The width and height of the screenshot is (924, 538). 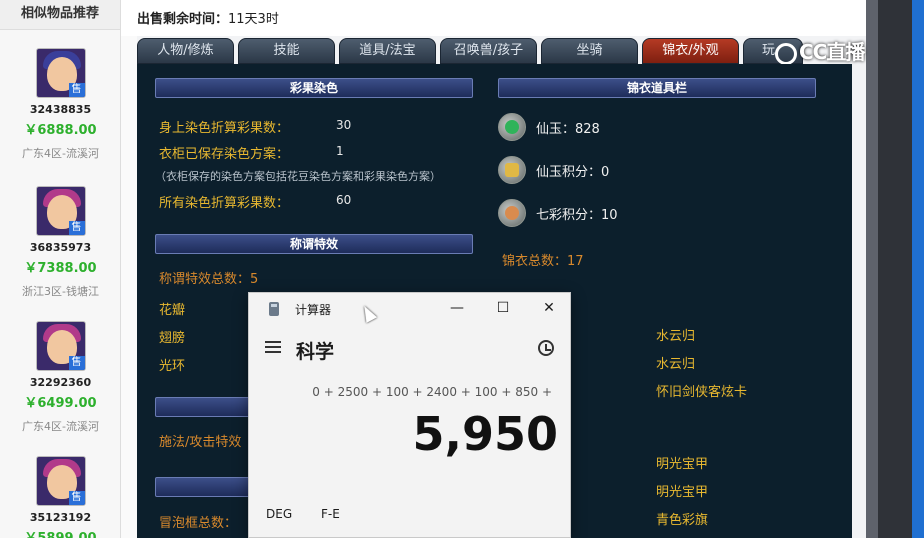 I want to click on dye-wardrobe-value: 1, so click(x=340, y=151).